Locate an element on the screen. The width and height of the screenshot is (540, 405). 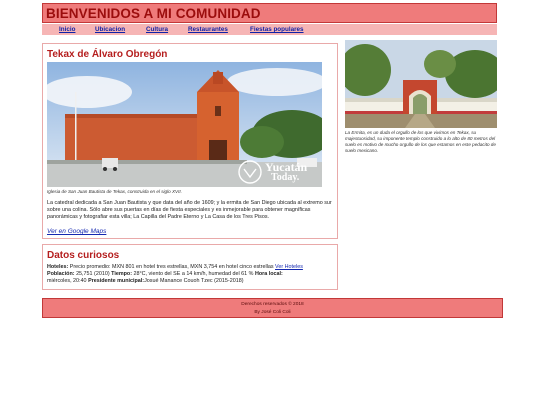
footer-author: By José Coli Coli is located at coordinates (272, 312).